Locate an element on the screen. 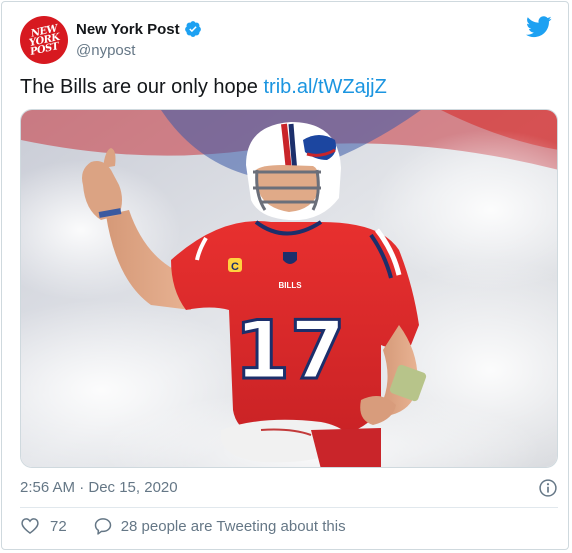 This screenshot has height=553, width=572. heart-icon is located at coordinates (30, 526).